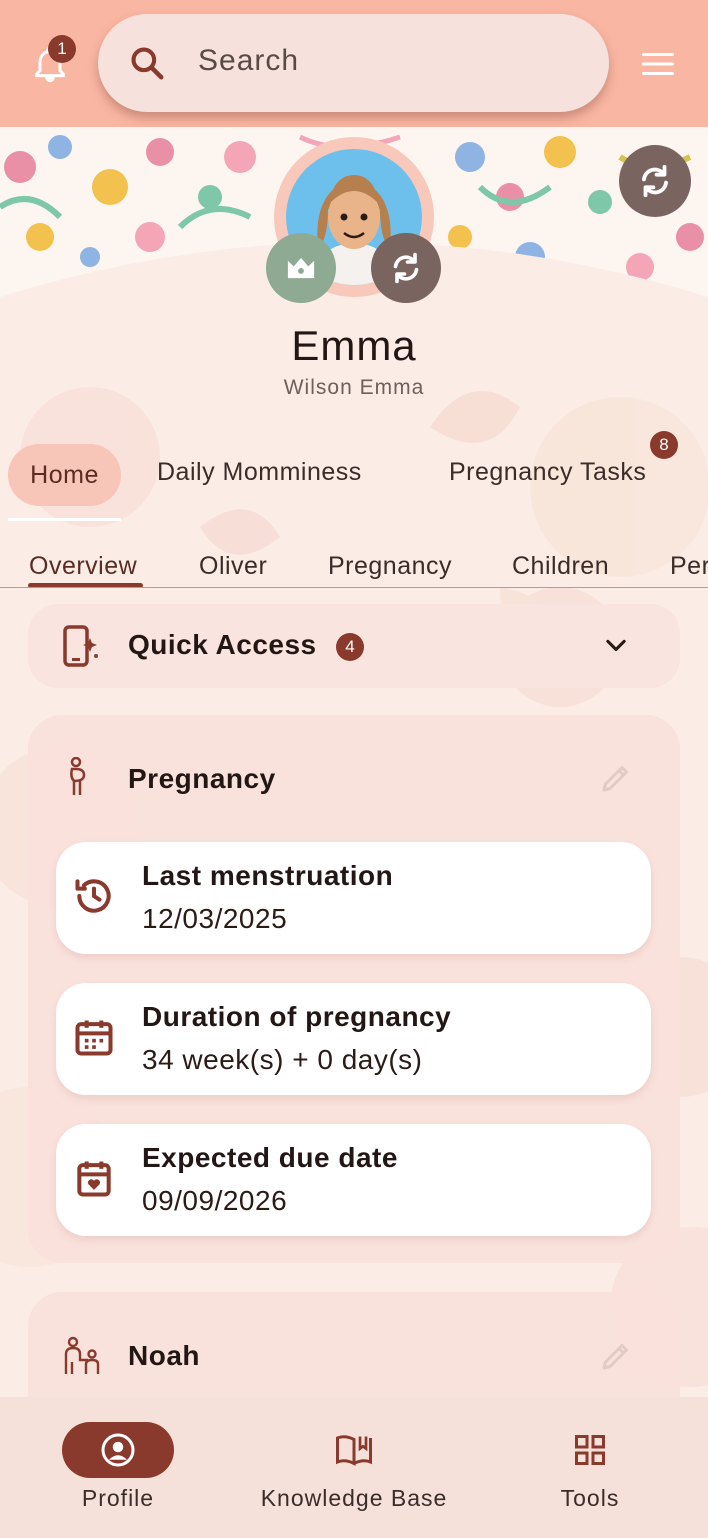 The height and width of the screenshot is (1538, 708). Describe the element at coordinates (64, 519) in the screenshot. I see `tab-home-underline` at that location.